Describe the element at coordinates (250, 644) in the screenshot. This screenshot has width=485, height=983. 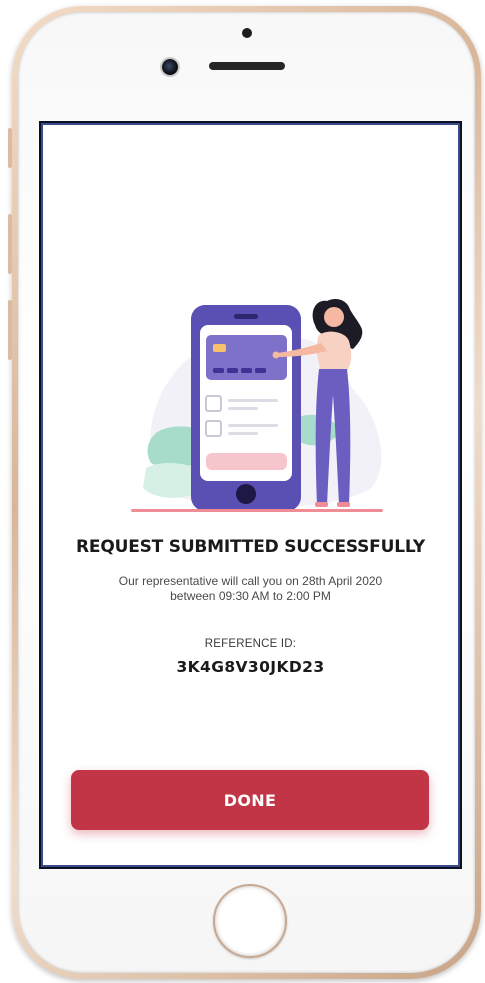
I see `reference-id-label: REFERENCE ID:` at that location.